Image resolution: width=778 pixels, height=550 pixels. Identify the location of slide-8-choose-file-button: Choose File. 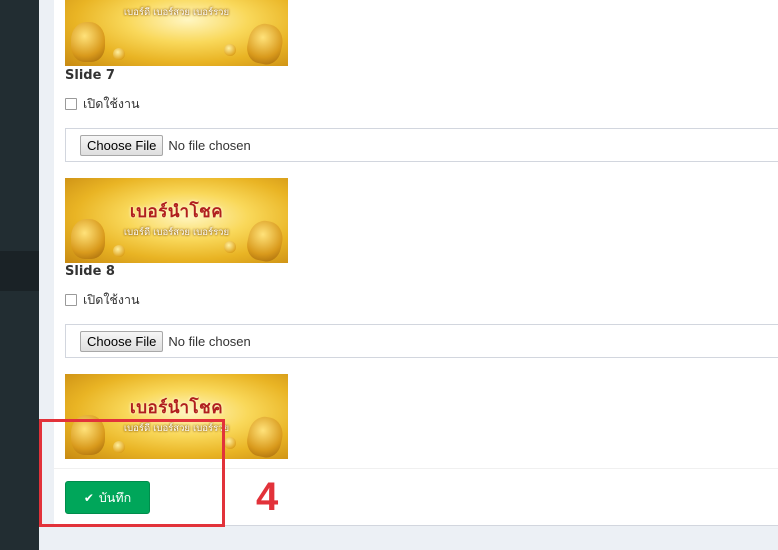
(122, 341).